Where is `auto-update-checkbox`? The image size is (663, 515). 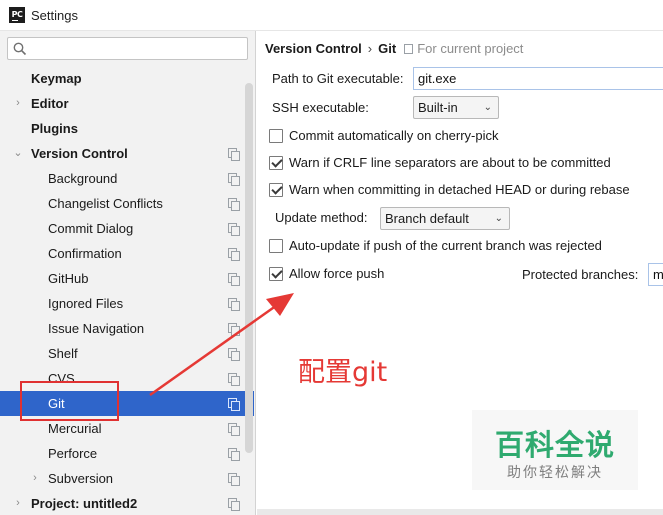
auto-update-checkbox is located at coordinates (276, 246).